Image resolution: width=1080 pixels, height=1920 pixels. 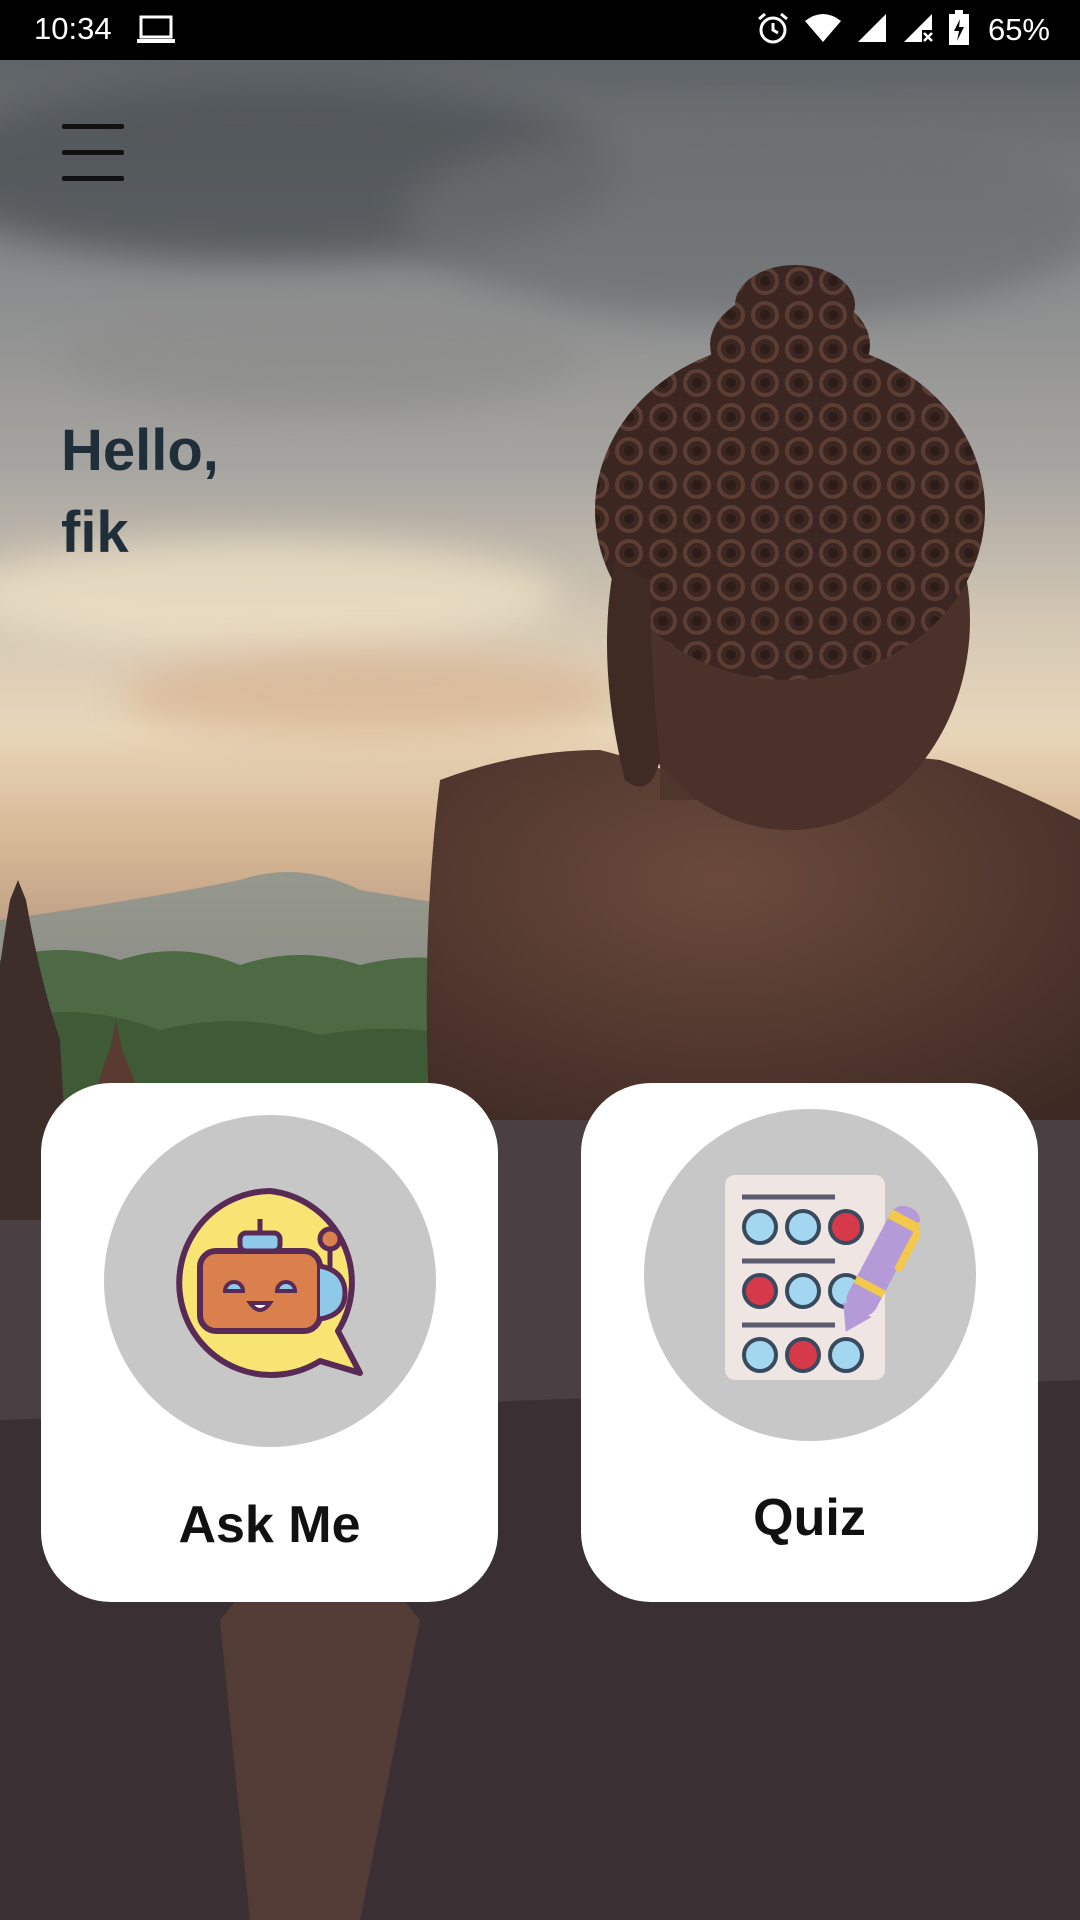 What do you see at coordinates (918, 30) in the screenshot?
I see `signal-x-icon` at bounding box center [918, 30].